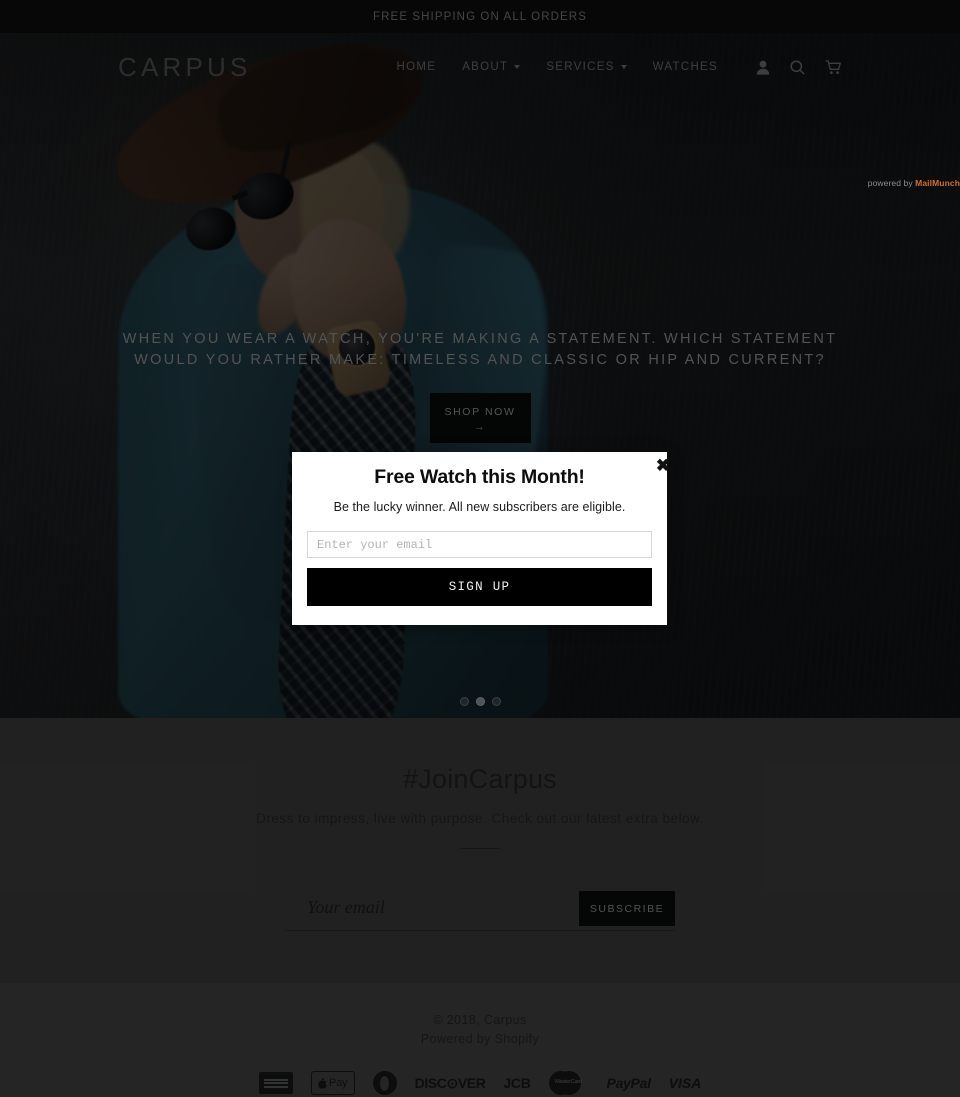  I want to click on arrow-right-icon: →, so click(480, 427).